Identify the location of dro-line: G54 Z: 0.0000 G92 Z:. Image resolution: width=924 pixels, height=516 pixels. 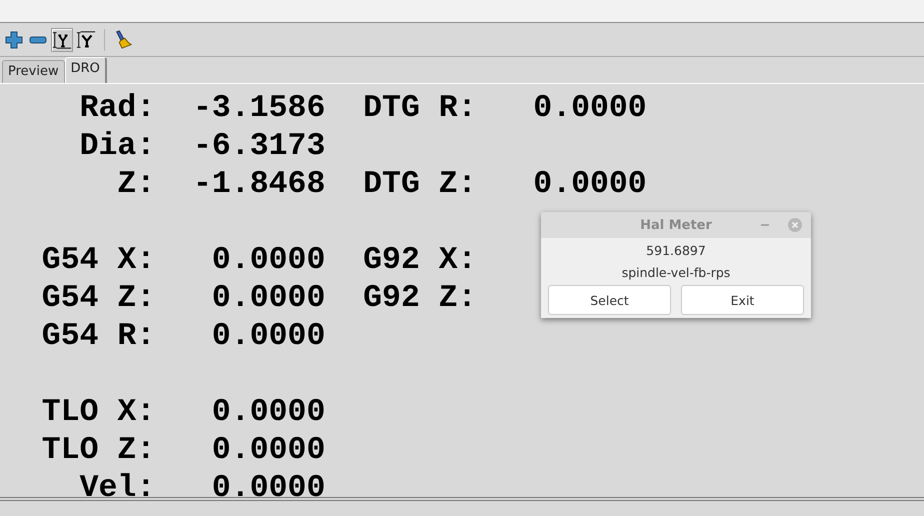
(258, 299).